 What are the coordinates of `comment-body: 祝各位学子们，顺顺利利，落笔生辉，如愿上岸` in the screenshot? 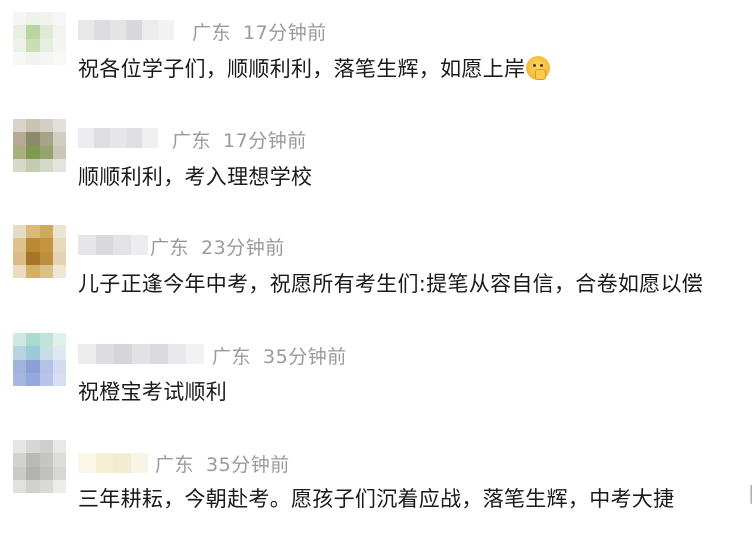 It's located at (302, 69).